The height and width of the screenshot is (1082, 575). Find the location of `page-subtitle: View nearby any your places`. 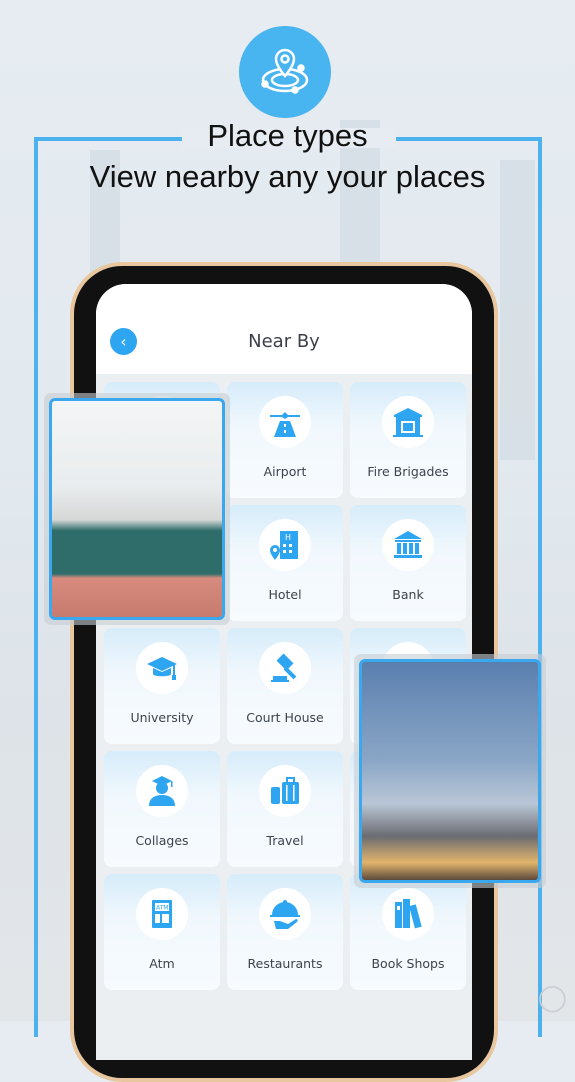

page-subtitle: View nearby any your places is located at coordinates (287, 176).